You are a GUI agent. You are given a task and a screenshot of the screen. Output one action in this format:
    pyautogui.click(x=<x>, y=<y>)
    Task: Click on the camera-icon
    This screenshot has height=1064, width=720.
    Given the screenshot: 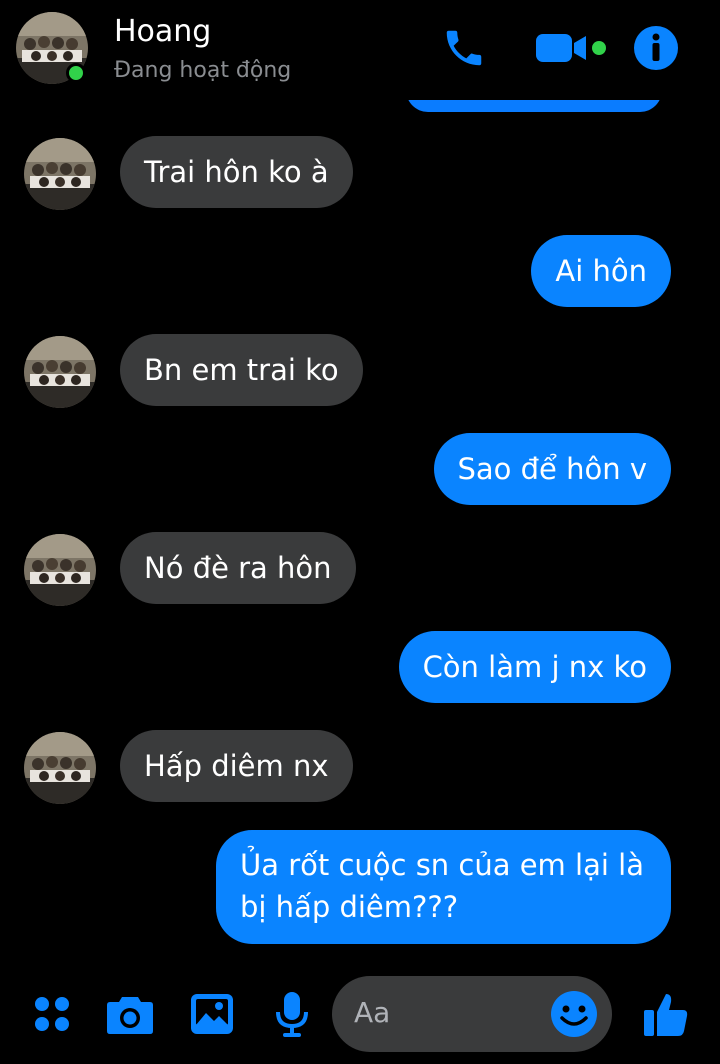 What is the action you would take?
    pyautogui.click(x=130, y=1014)
    